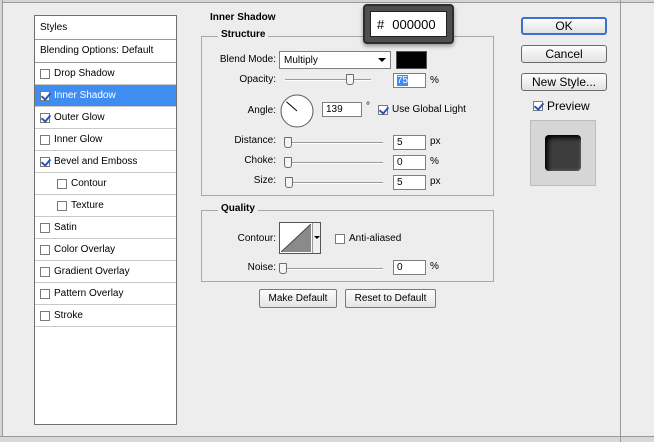  Describe the element at coordinates (105, 228) in the screenshot. I see `style-item: Satin` at that location.